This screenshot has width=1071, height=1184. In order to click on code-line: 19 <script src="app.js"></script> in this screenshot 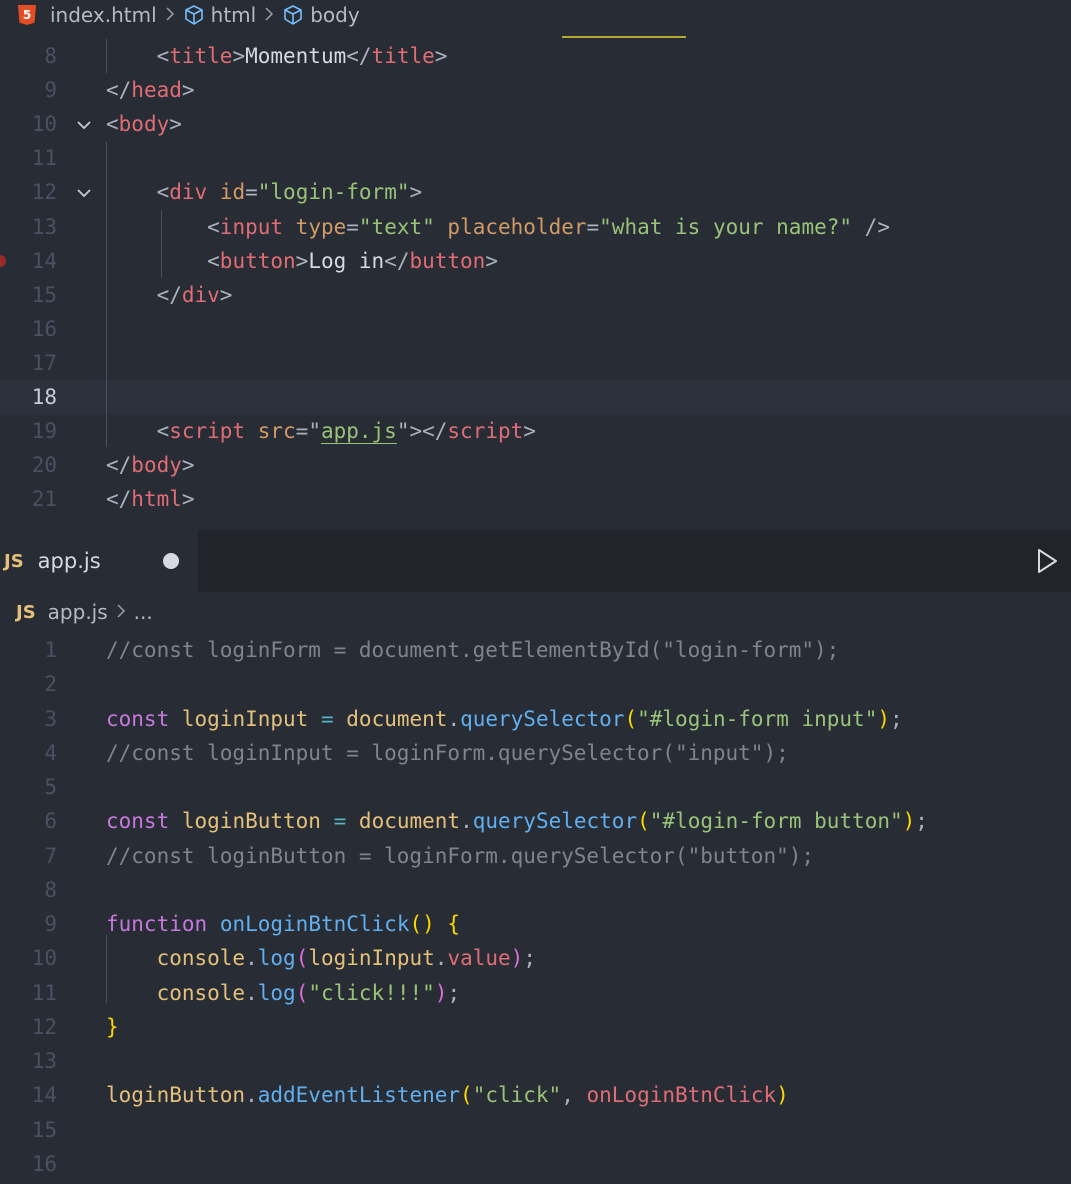, I will do `click(535, 431)`.